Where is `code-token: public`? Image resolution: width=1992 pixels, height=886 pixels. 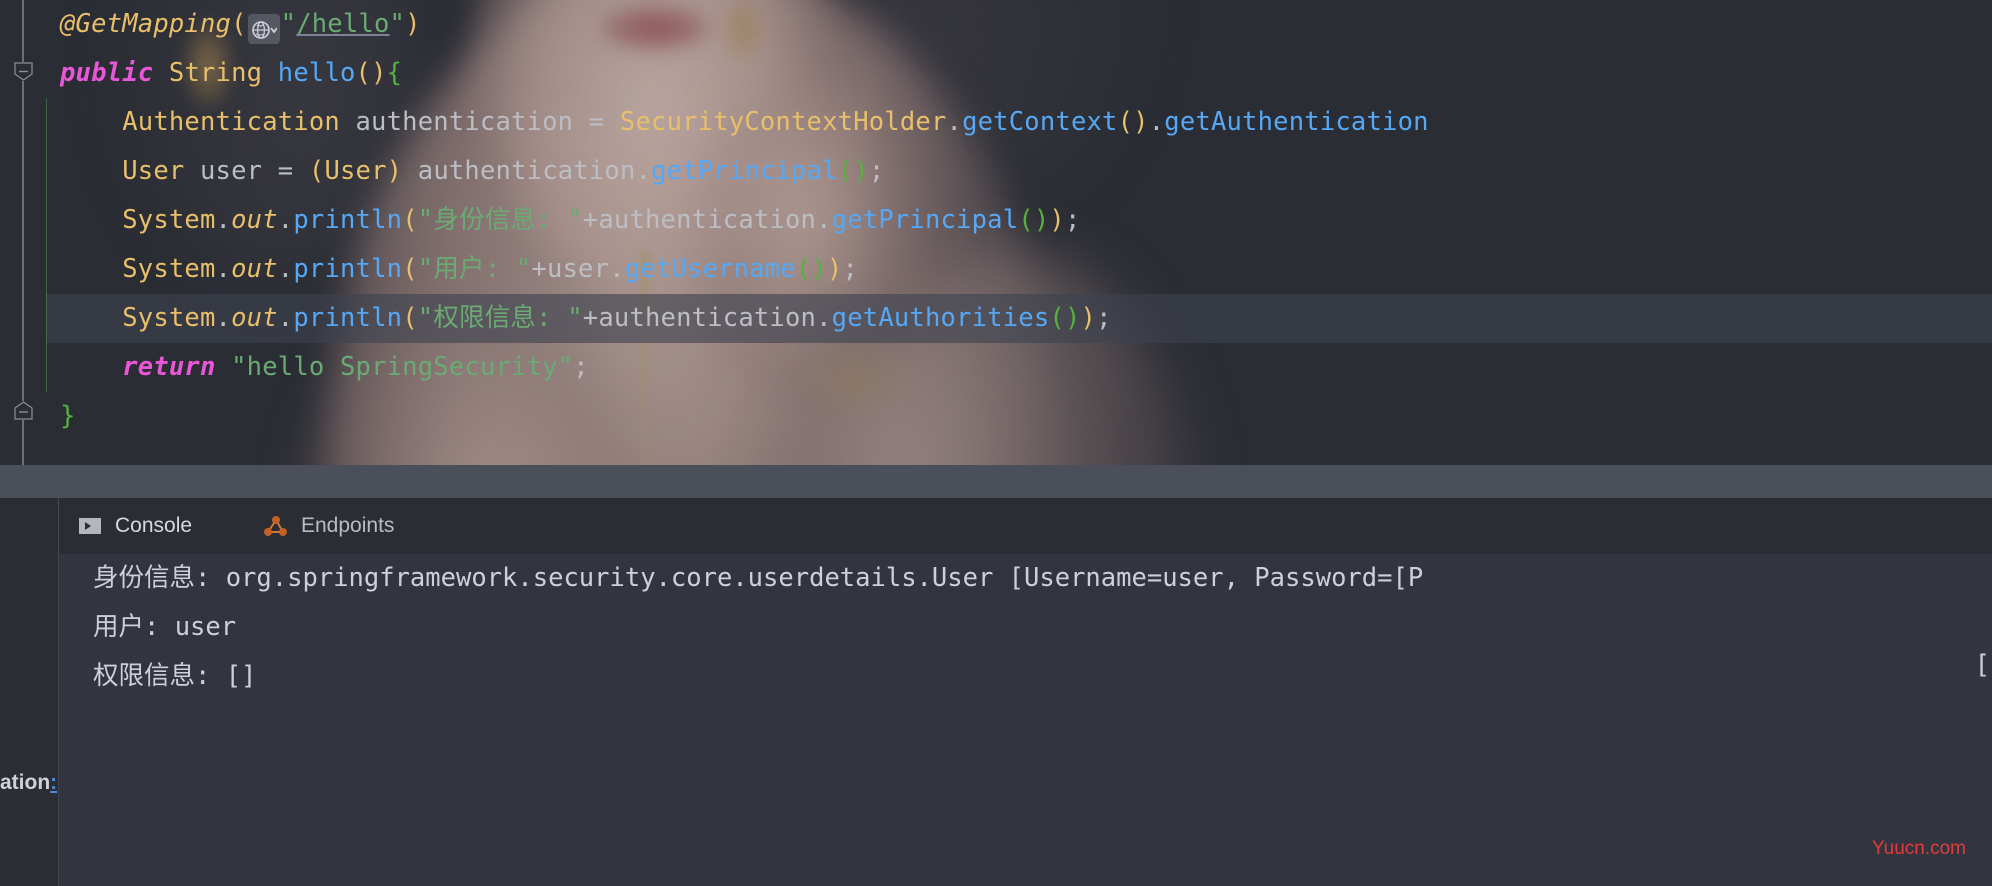 code-token: public is located at coordinates (107, 73).